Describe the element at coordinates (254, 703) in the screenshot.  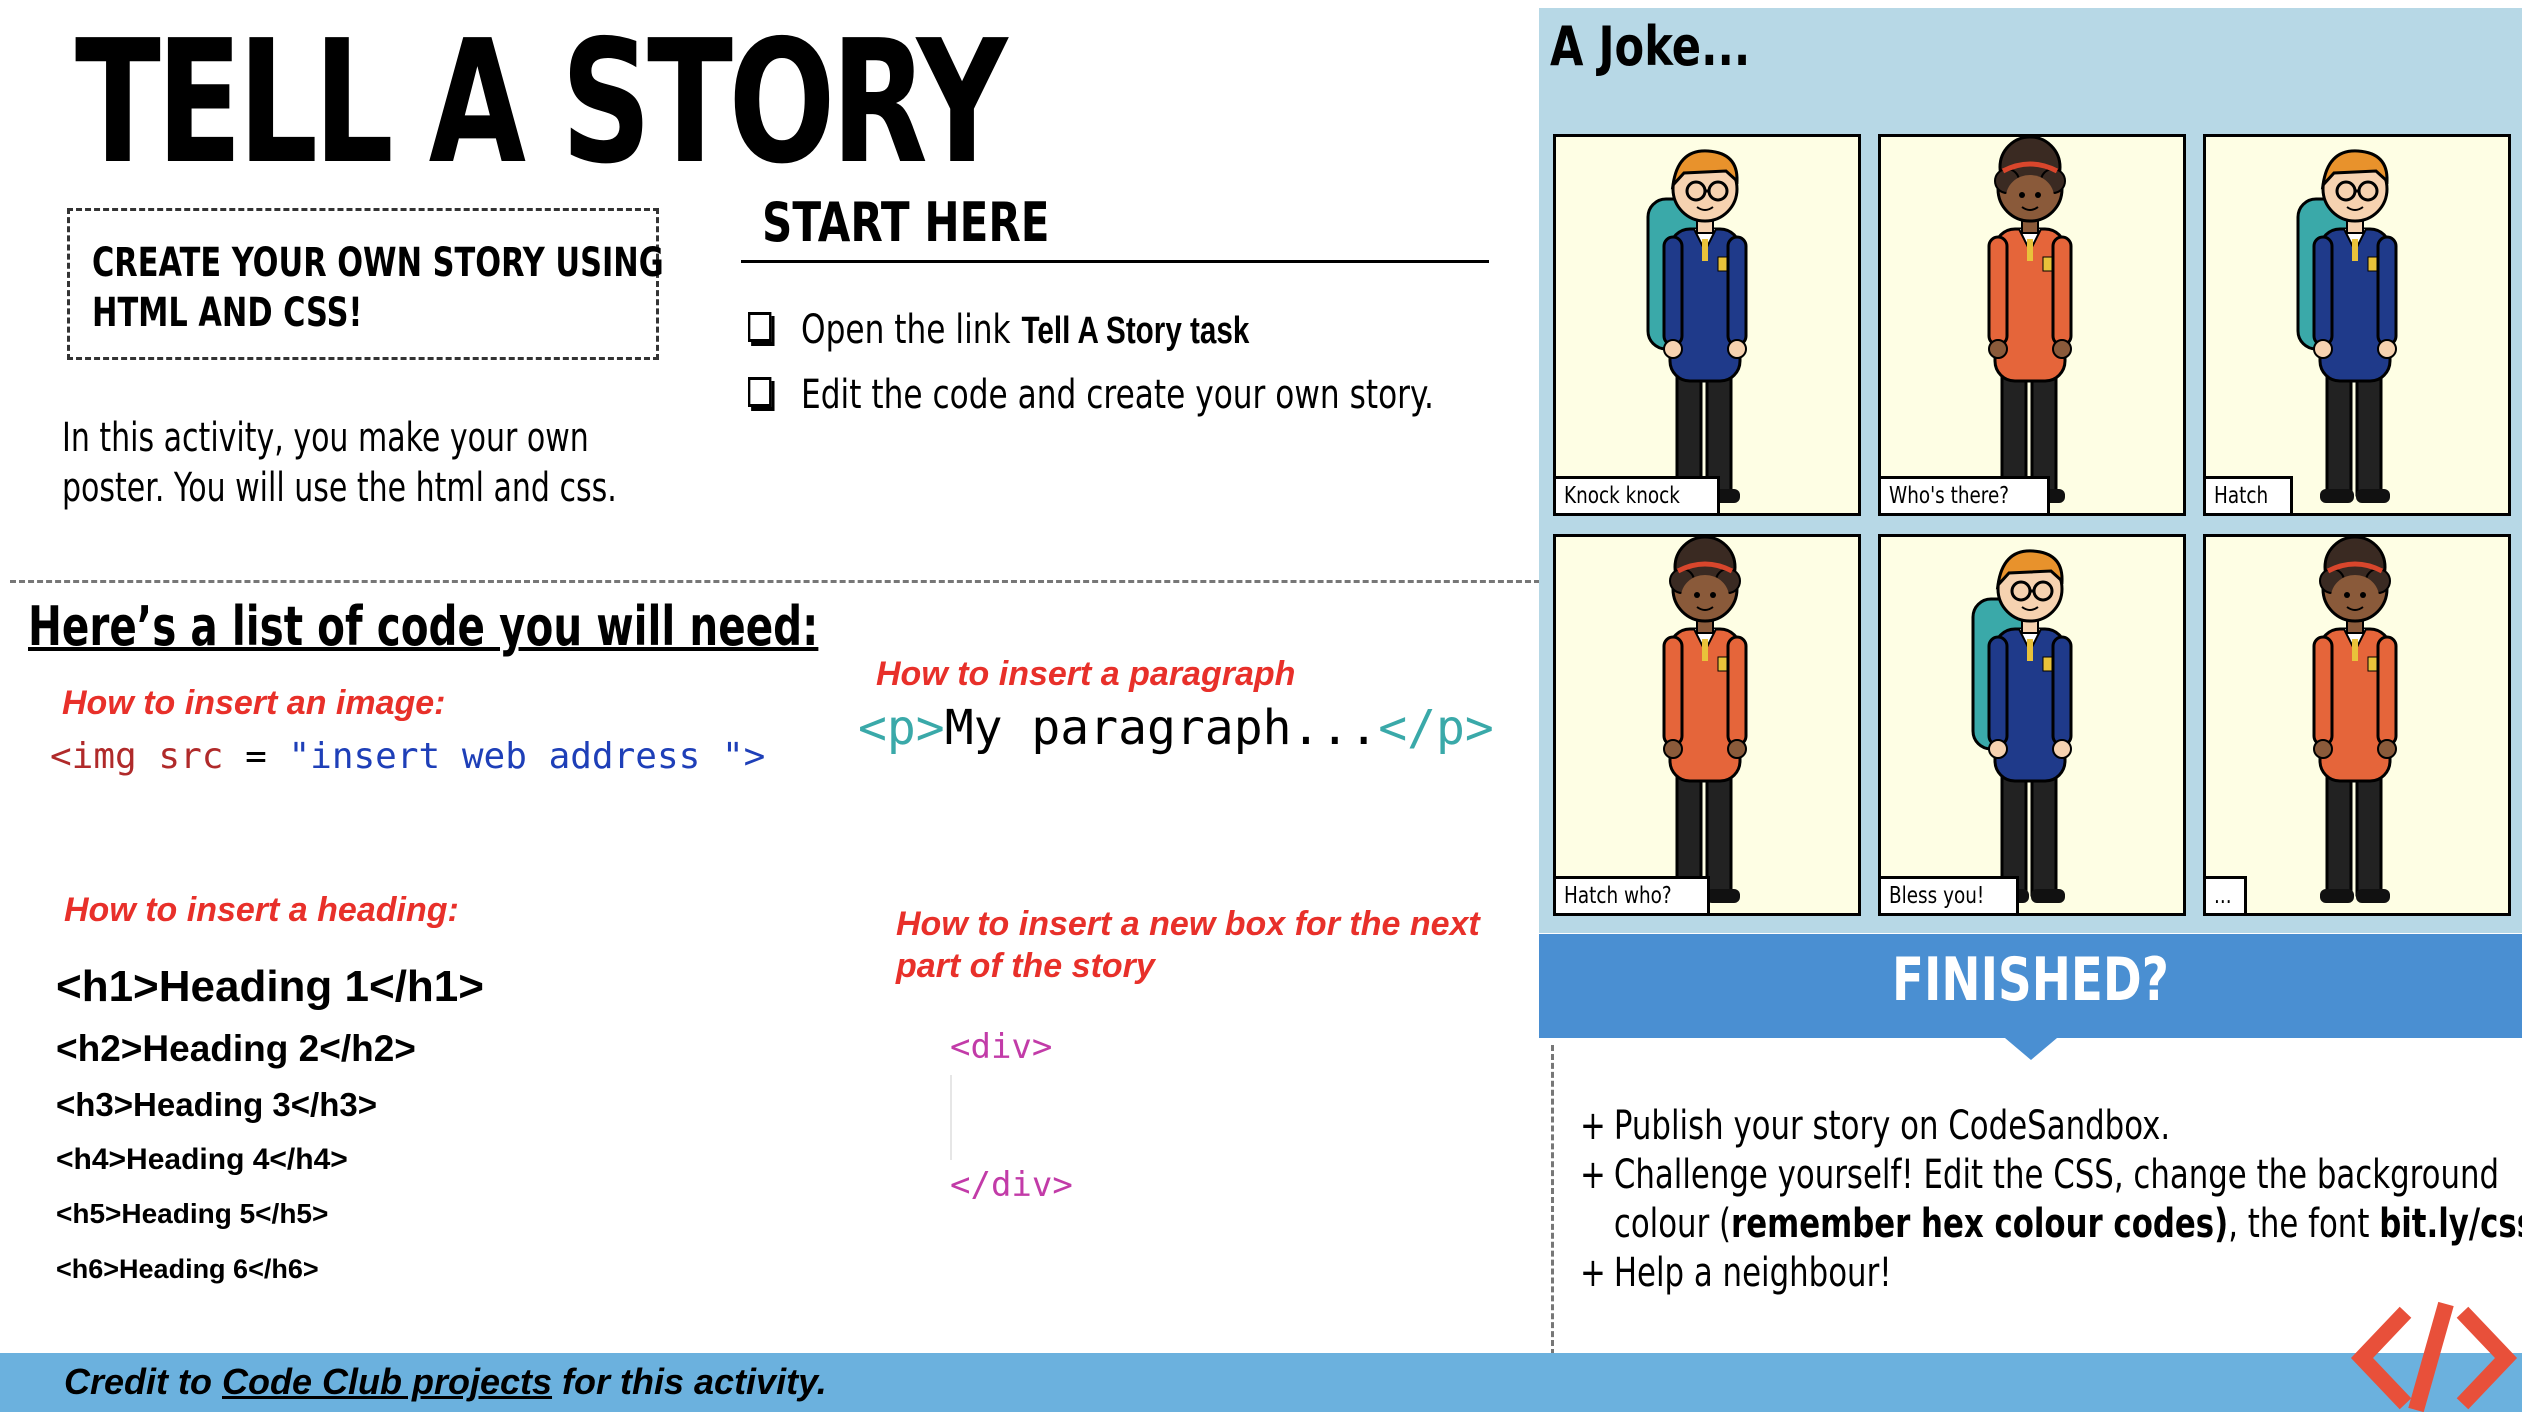
I see `image-how-label: How to insert an image:` at that location.